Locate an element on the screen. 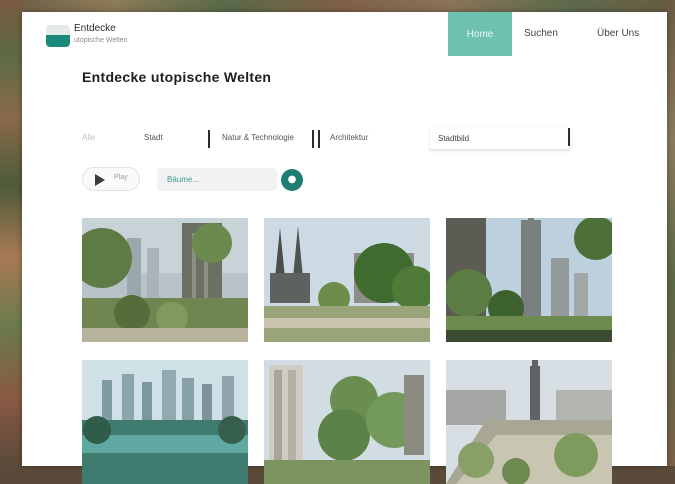  background-image-left is located at coordinates (11, 233).